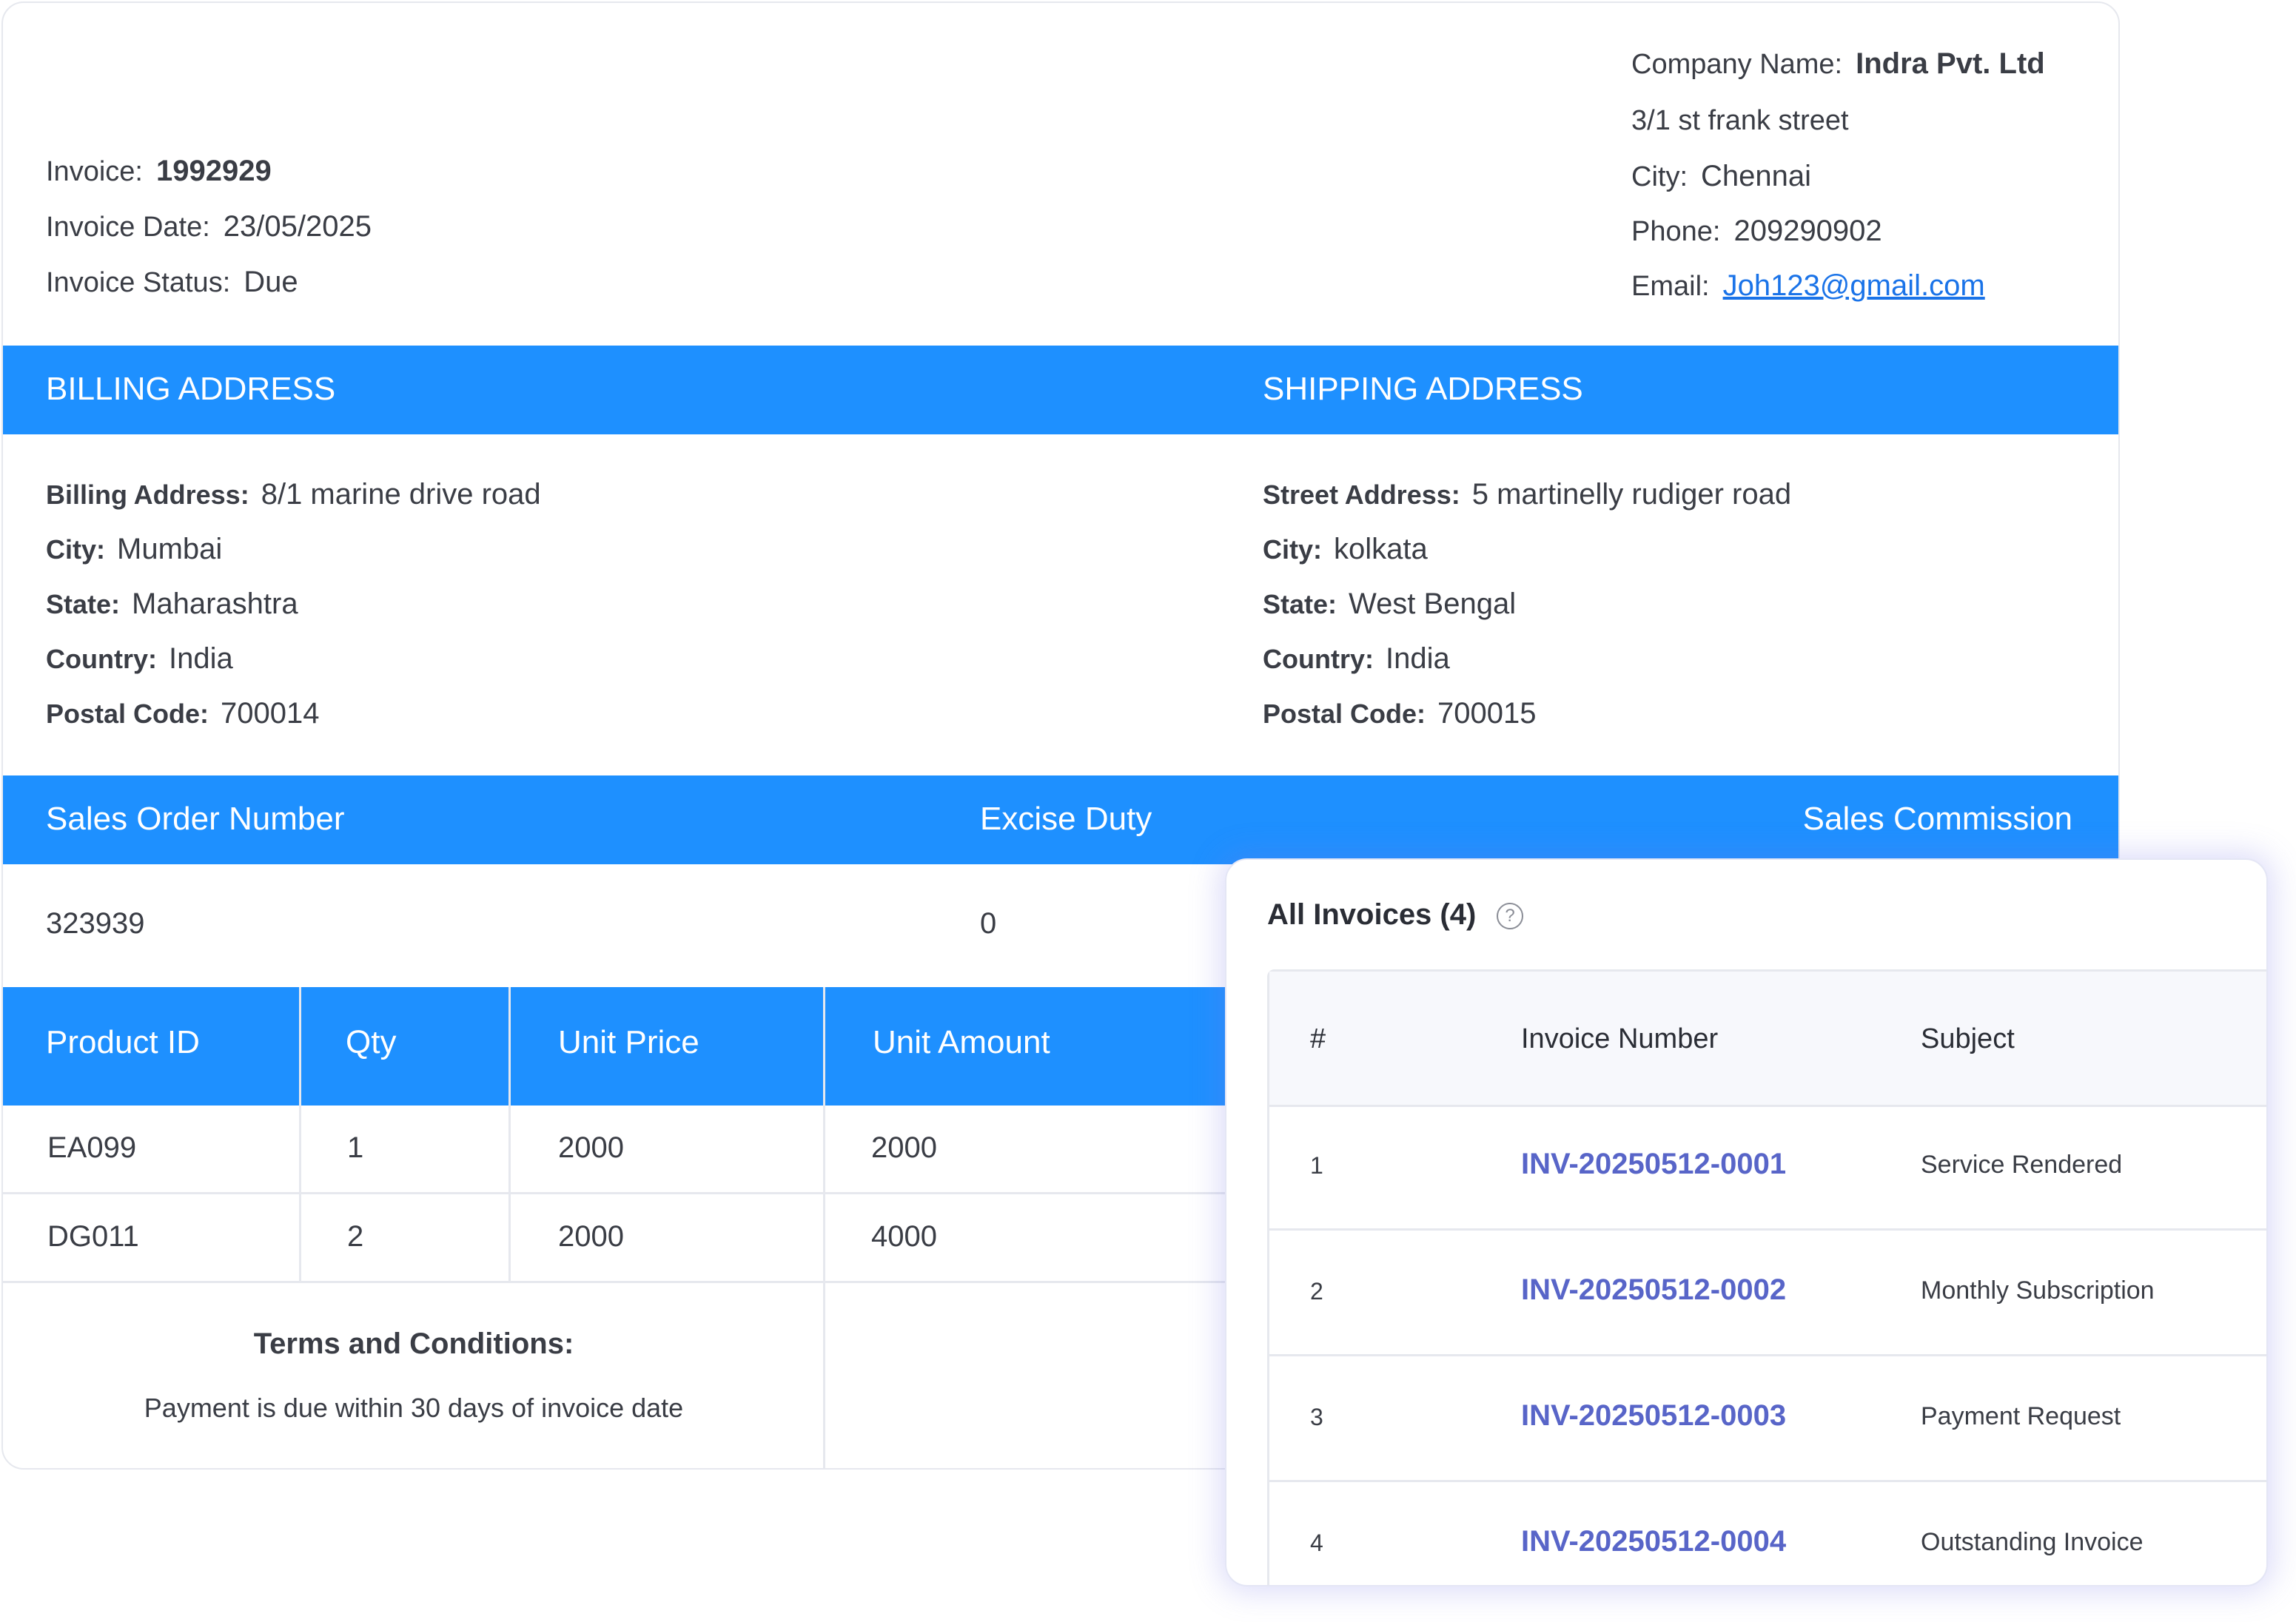  Describe the element at coordinates (1423, 389) in the screenshot. I see `shipping-address-title: SHIPPING ADDRESS` at that location.